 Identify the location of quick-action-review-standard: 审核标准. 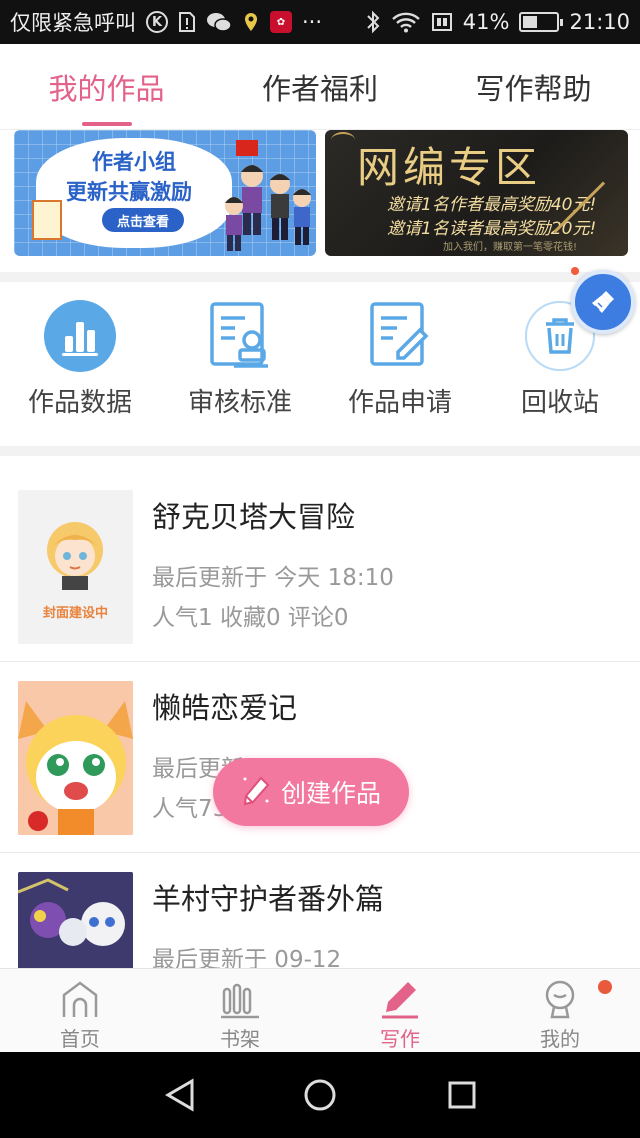
(240, 364).